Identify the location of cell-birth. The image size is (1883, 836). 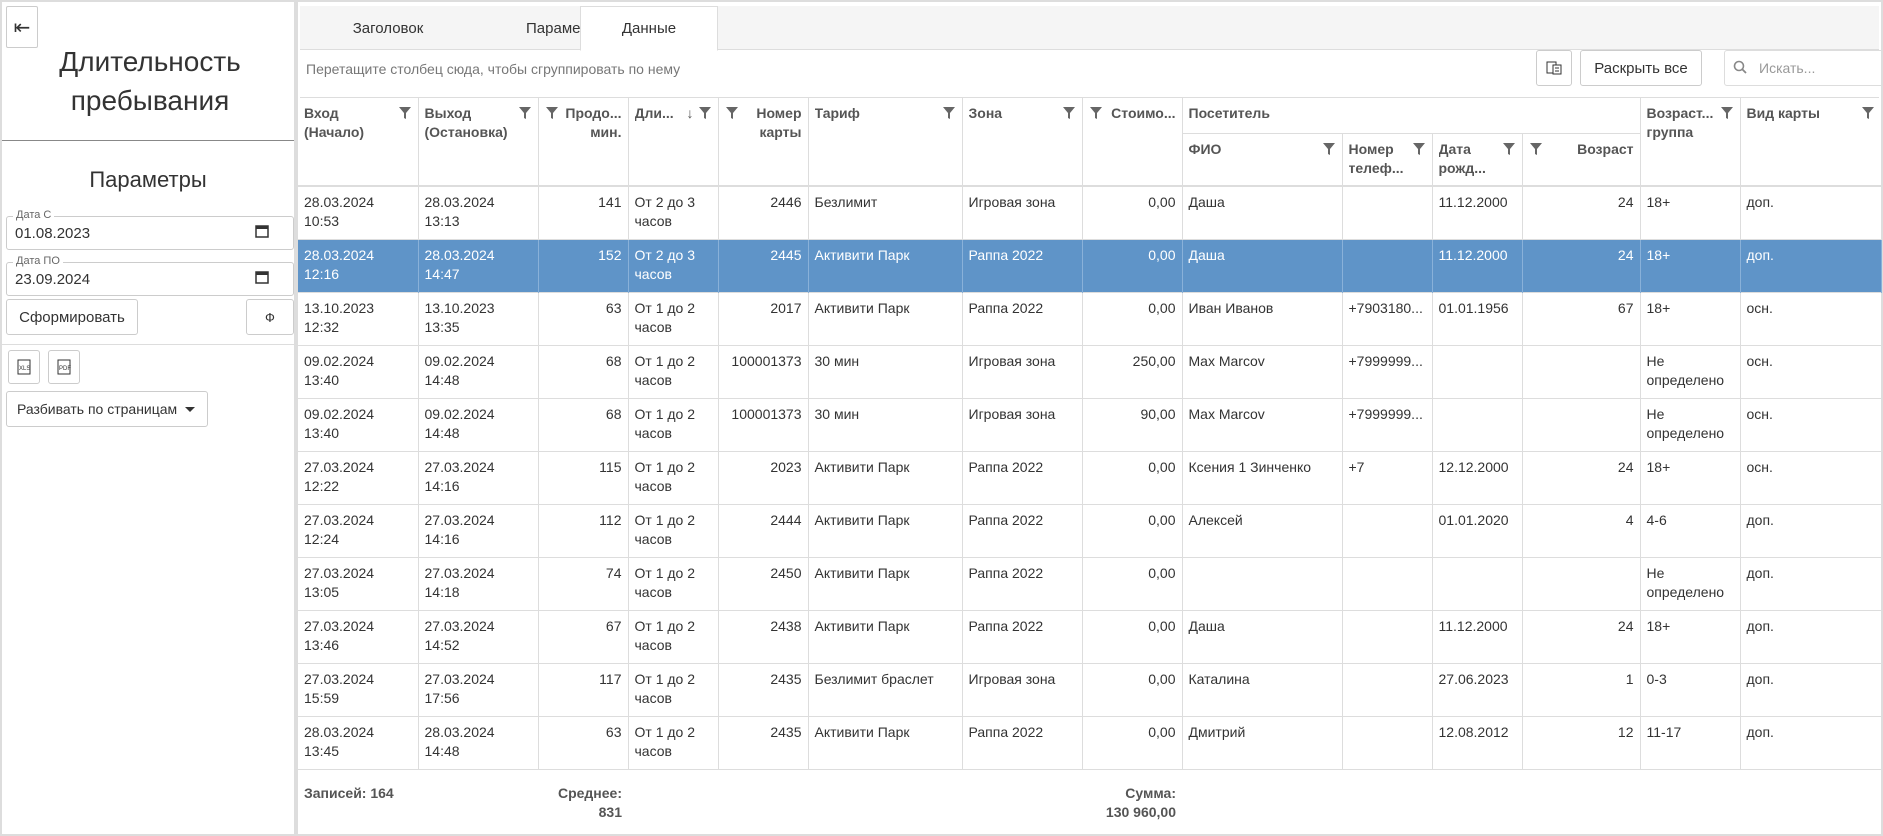
(1477, 583).